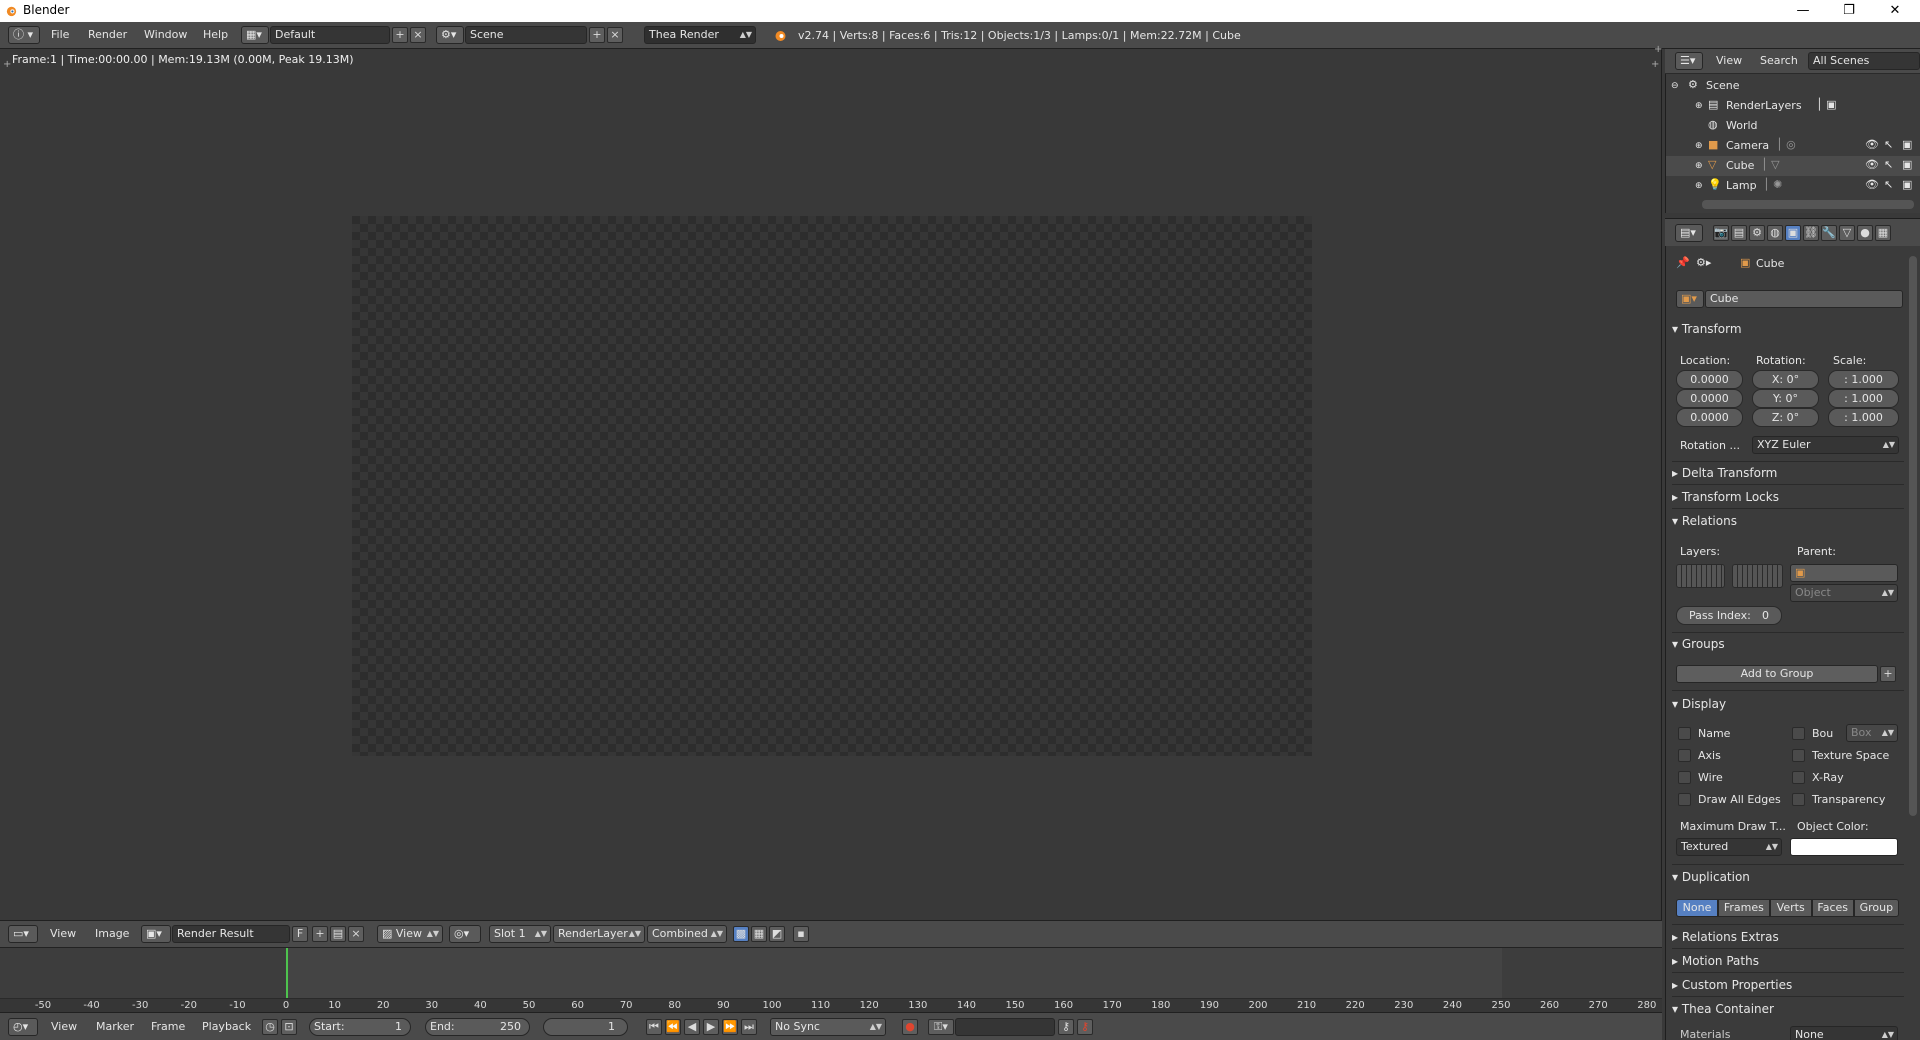  I want to click on area-split-corner-icon-right: +, so click(1655, 64).